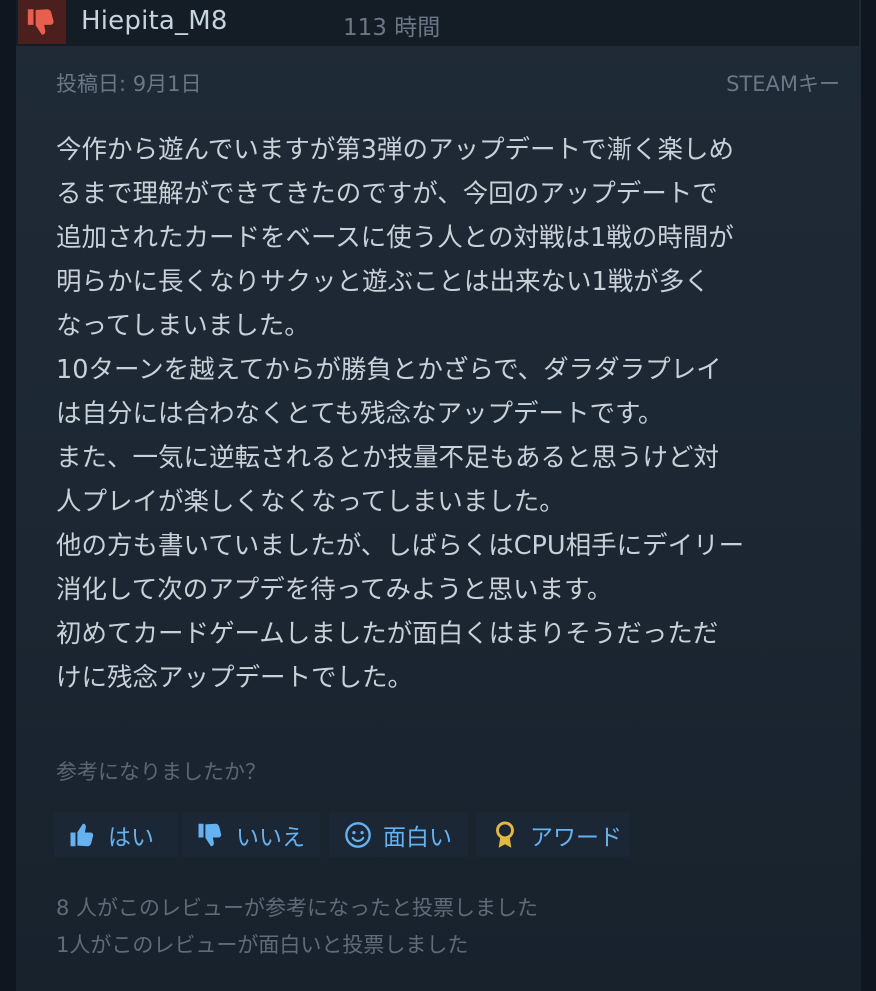  I want to click on review-line: 10ターンを越えてからが勝負とかざらで、ダラダラプレイ, so click(389, 370).